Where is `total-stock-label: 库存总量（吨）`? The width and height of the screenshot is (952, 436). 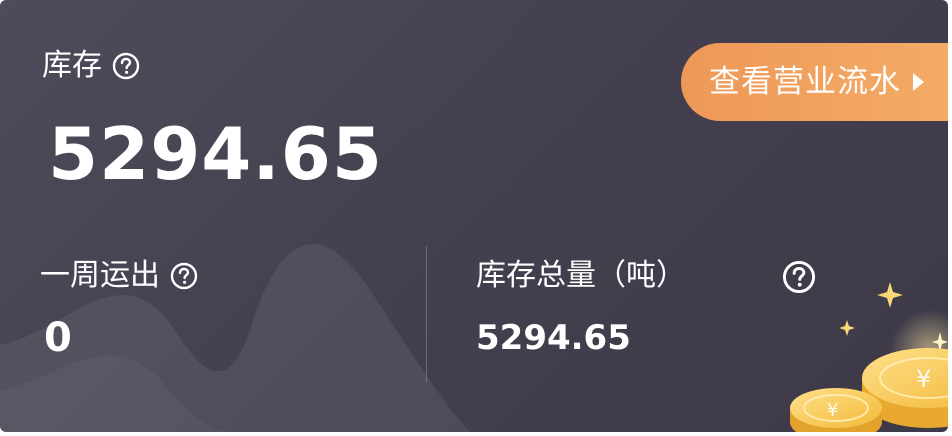 total-stock-label: 库存总量（吨） is located at coordinates (581, 275).